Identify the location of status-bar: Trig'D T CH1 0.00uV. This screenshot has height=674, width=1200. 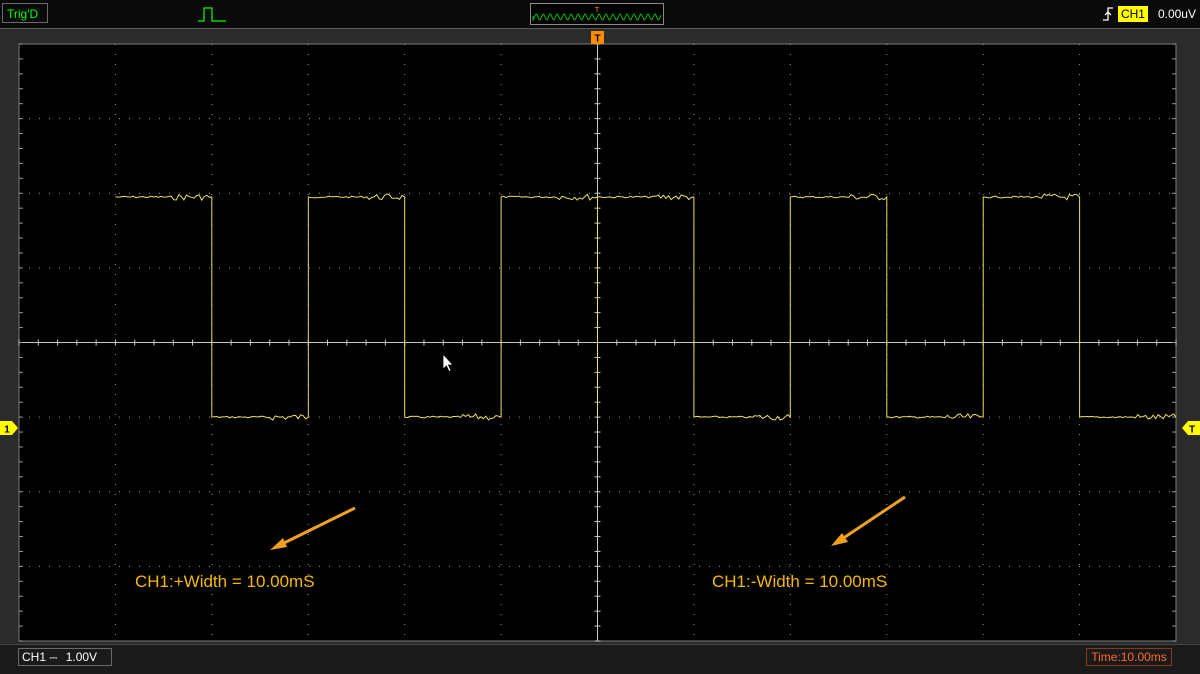
(600, 14).